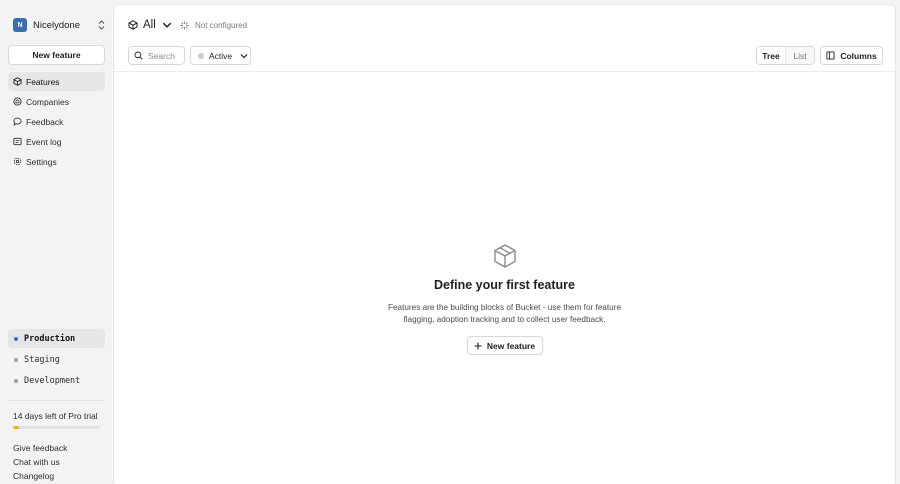 This screenshot has width=900, height=484. What do you see at coordinates (201, 55) in the screenshot?
I see `status-dot` at bounding box center [201, 55].